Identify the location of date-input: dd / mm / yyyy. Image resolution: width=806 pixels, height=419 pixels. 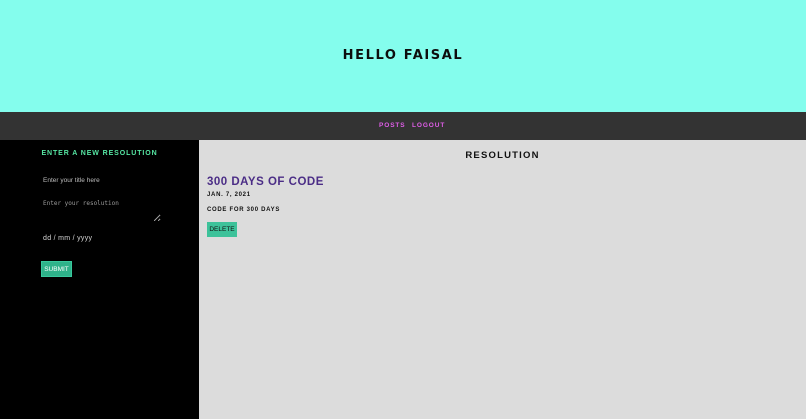
(67, 238).